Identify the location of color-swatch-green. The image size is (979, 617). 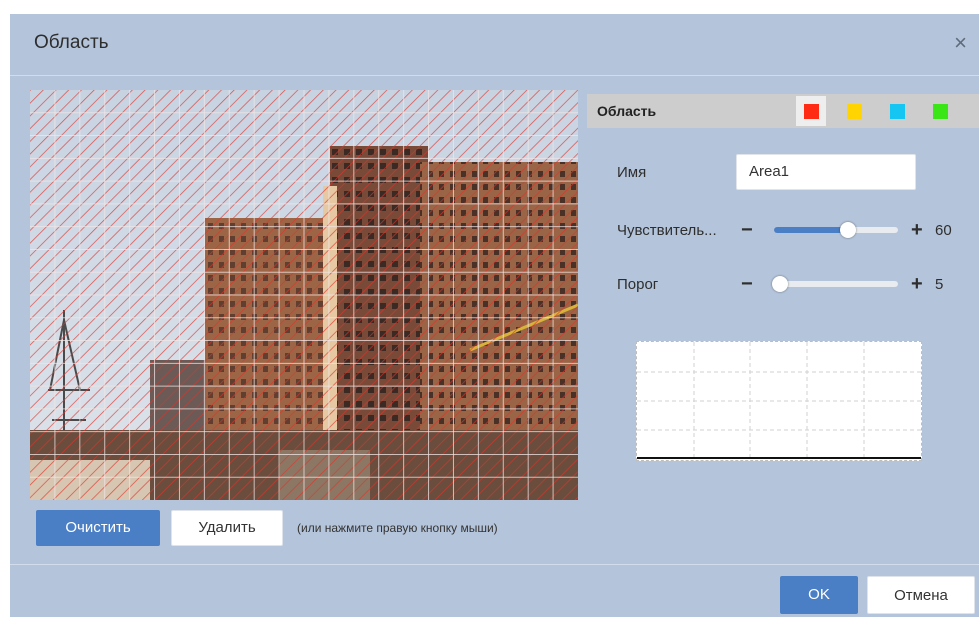
(940, 111).